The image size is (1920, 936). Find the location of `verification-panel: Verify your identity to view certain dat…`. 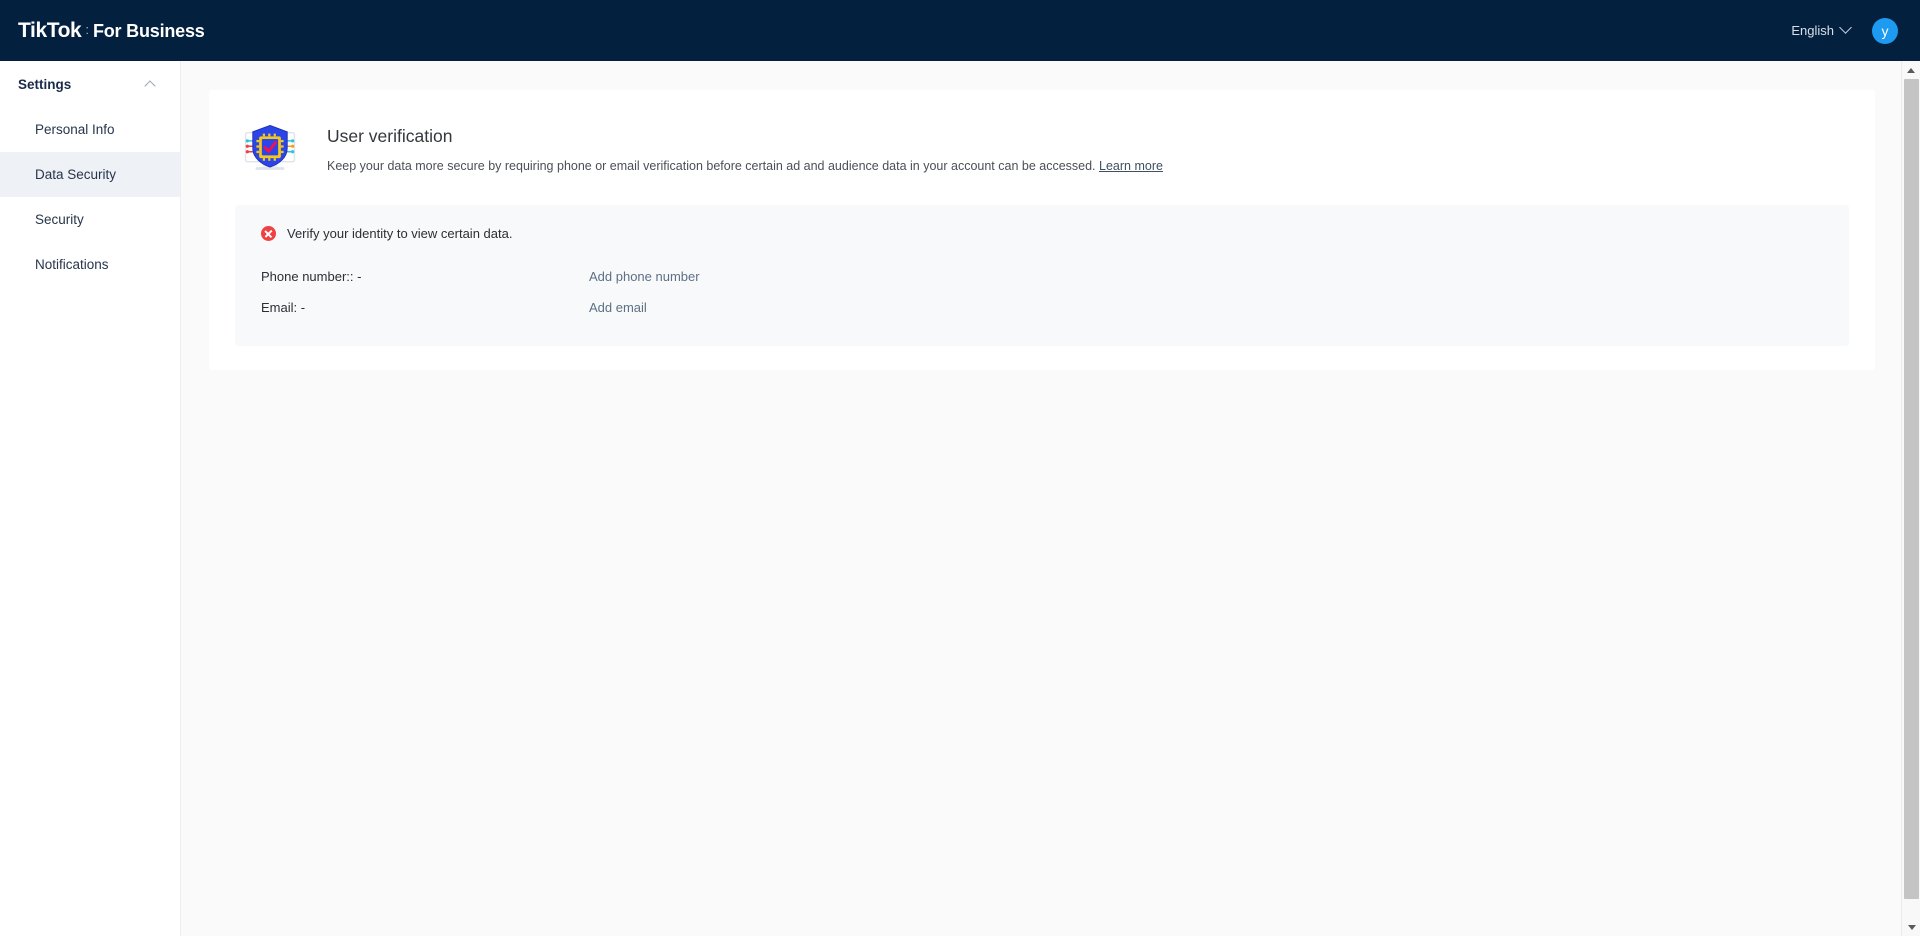

verification-panel: Verify your identity to view certain dat… is located at coordinates (1042, 275).